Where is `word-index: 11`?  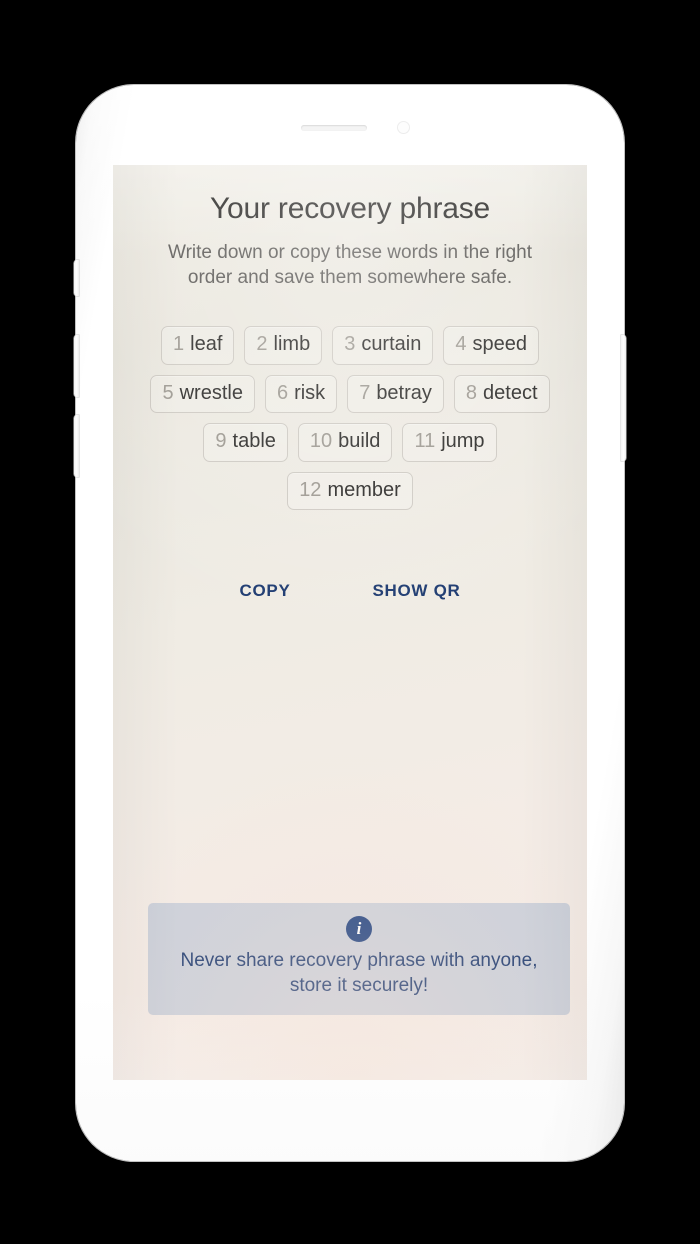 word-index: 11 is located at coordinates (425, 441).